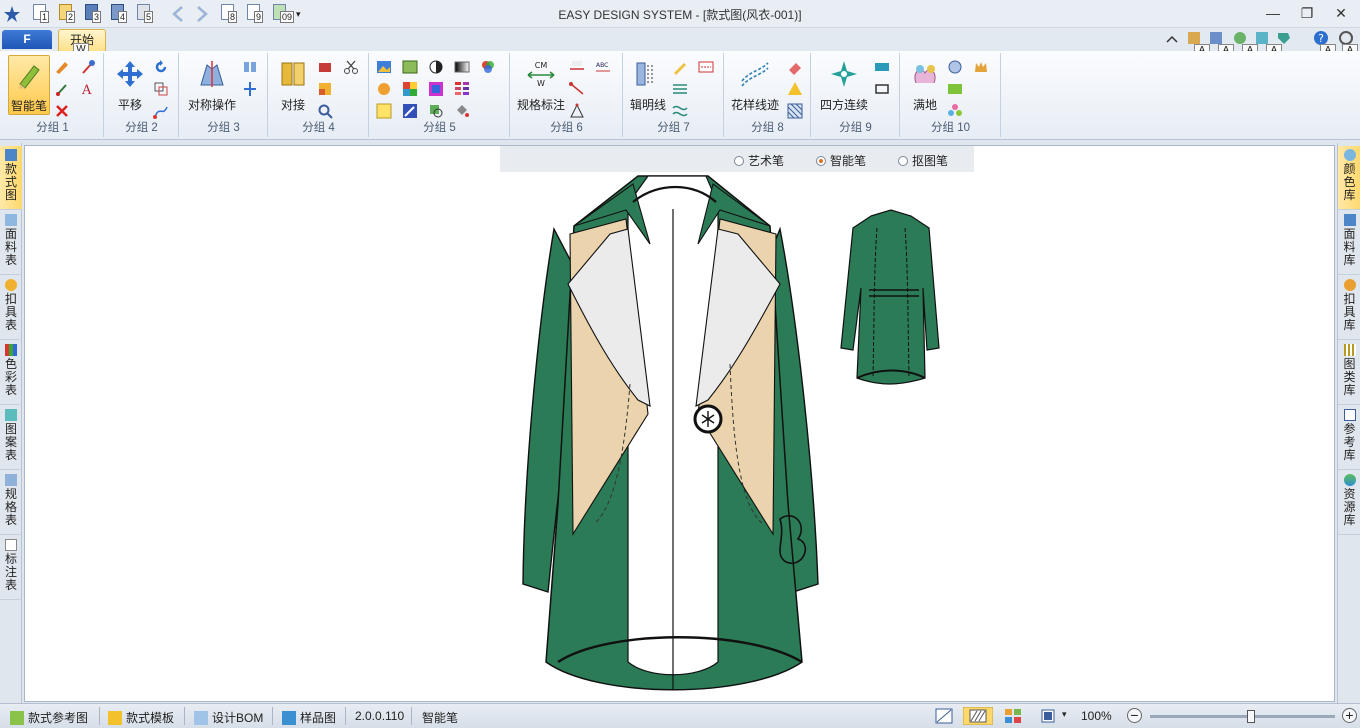  I want to click on ribbon-group-4: 对接 分组 4, so click(319, 95).